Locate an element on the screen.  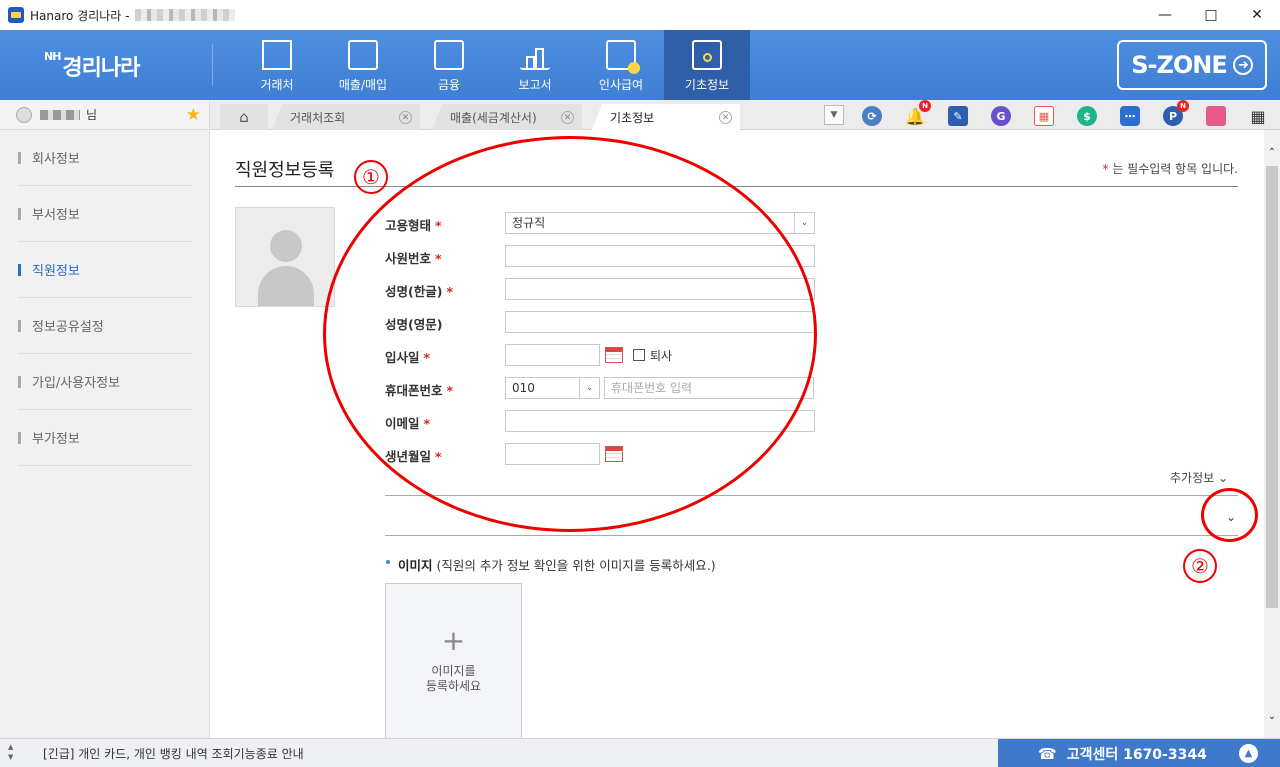
notice-scroll-arrows-icon: ▲ ▼ is located at coordinates (10, 752).